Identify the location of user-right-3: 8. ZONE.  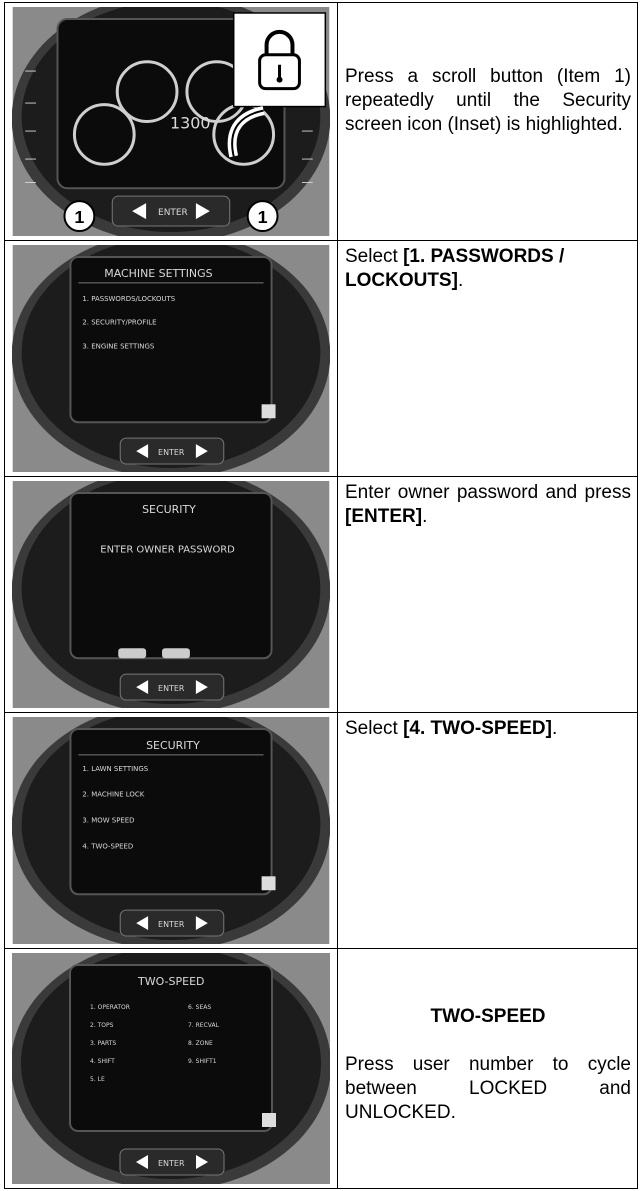
(200, 1043).